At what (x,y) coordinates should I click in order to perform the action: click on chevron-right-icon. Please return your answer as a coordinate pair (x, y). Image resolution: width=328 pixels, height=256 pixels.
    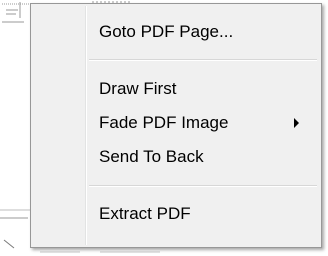
    Looking at the image, I should click on (296, 123).